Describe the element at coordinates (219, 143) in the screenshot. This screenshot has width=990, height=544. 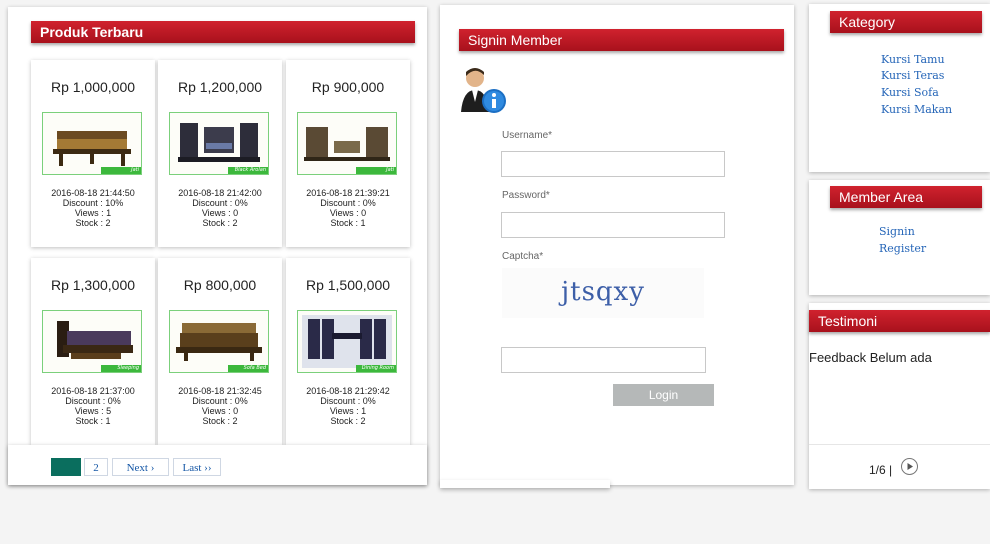
I see `product-image: Black Arolan` at that location.